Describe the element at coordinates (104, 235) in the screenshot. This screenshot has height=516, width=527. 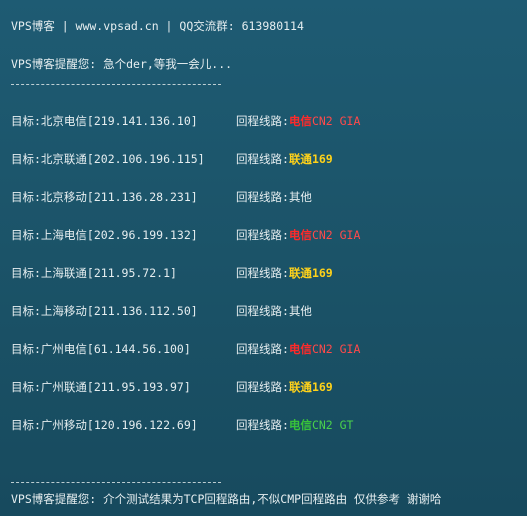
I see `target-label: 目标:上海电信[202.96.199.132]` at that location.